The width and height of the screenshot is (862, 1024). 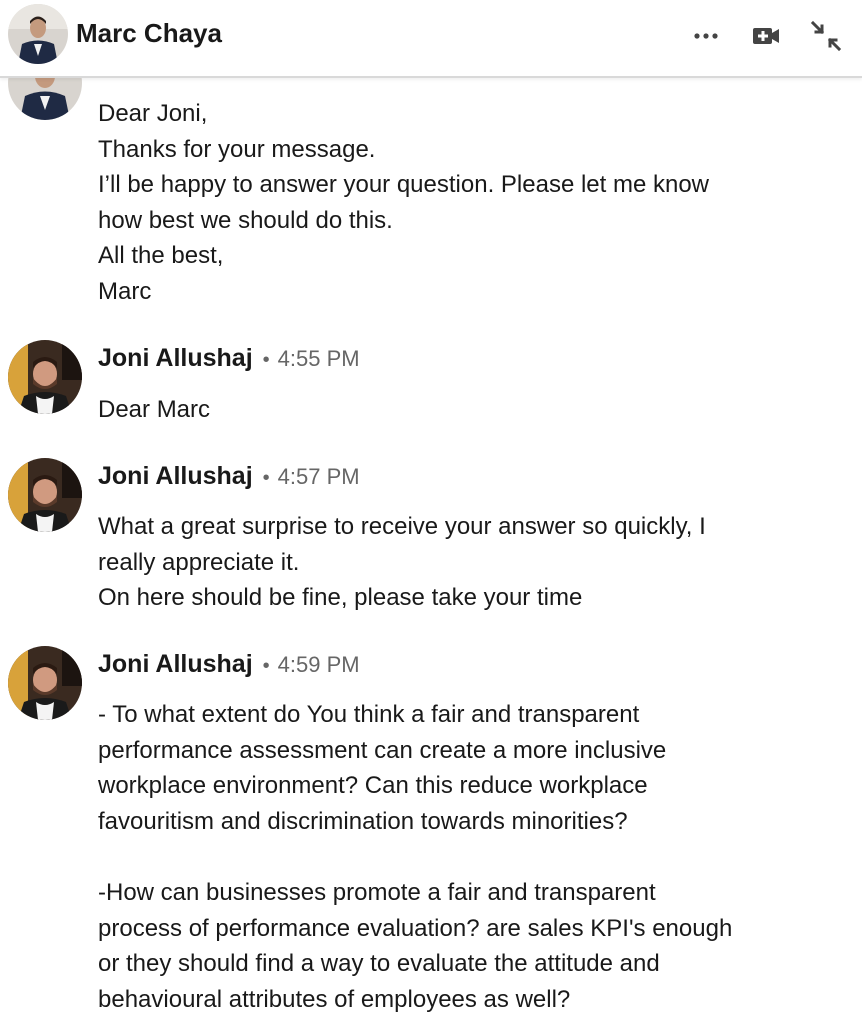 What do you see at coordinates (826, 36) in the screenshot?
I see `minimize-icon` at bounding box center [826, 36].